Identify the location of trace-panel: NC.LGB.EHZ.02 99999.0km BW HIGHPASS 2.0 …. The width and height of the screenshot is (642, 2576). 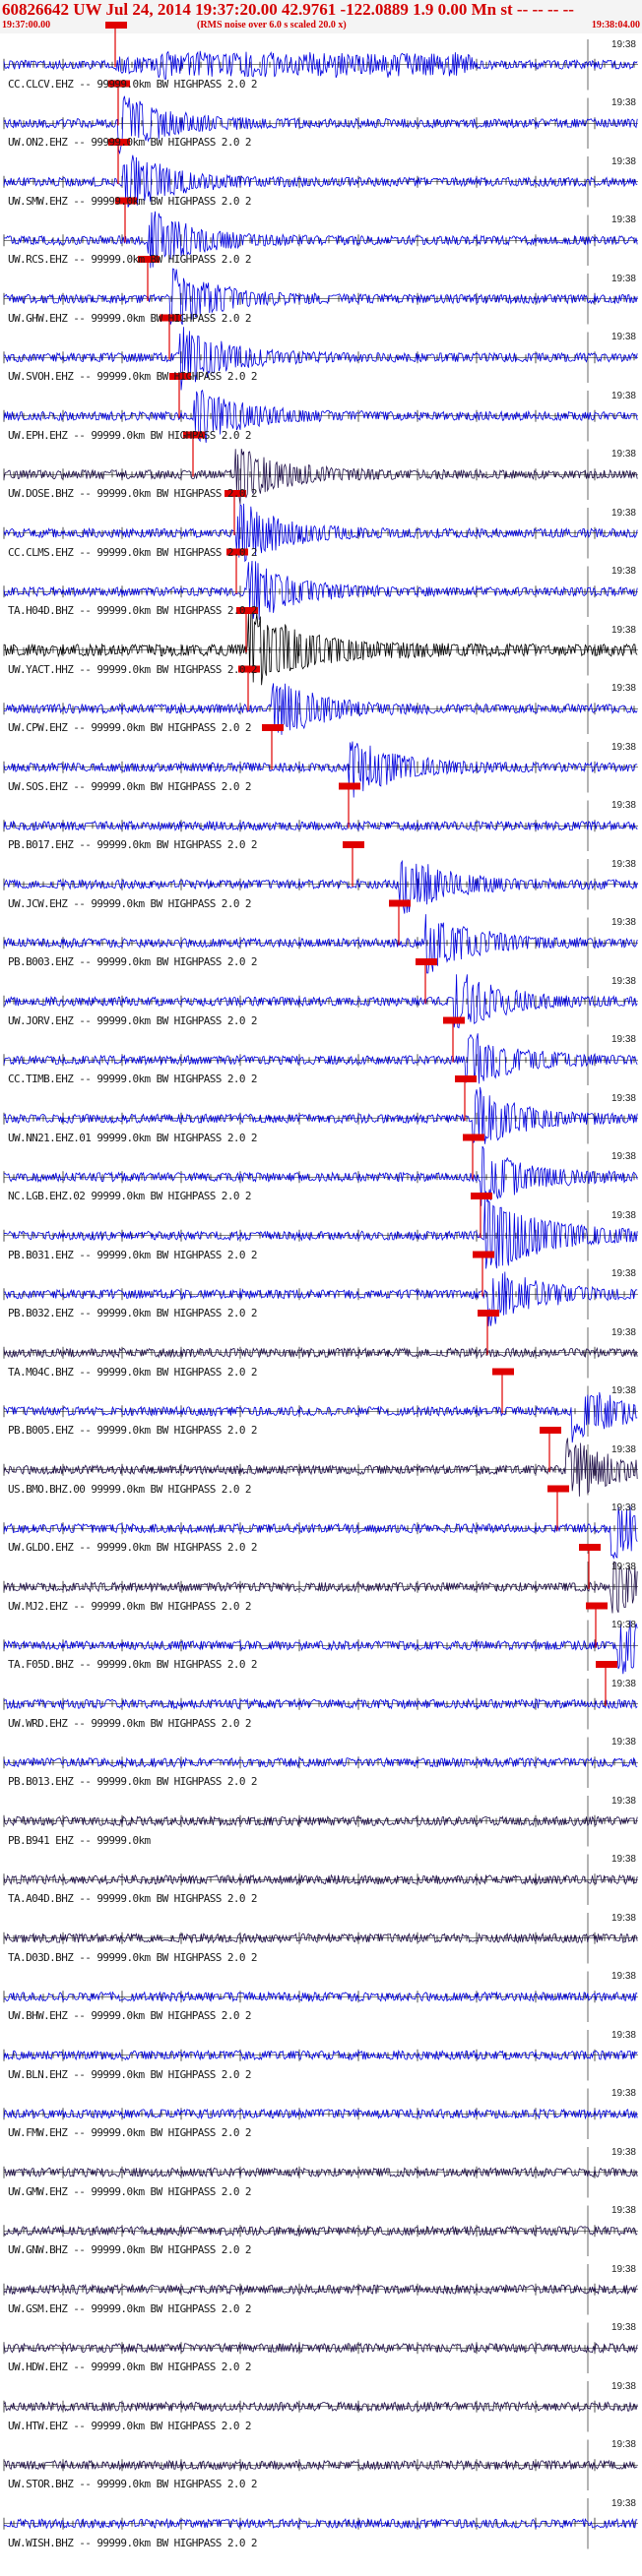
(321, 1177).